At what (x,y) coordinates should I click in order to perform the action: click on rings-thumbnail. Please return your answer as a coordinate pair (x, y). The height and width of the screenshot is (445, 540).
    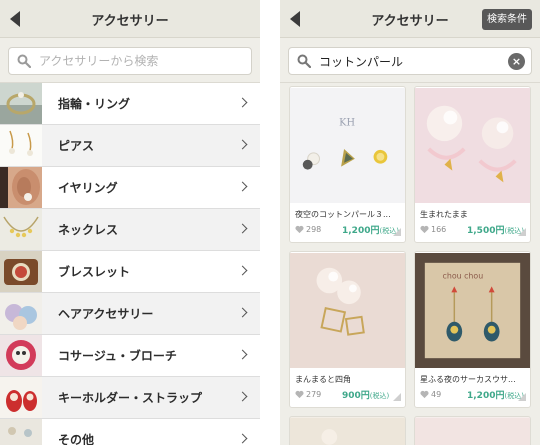
    Looking at the image, I should click on (21, 103).